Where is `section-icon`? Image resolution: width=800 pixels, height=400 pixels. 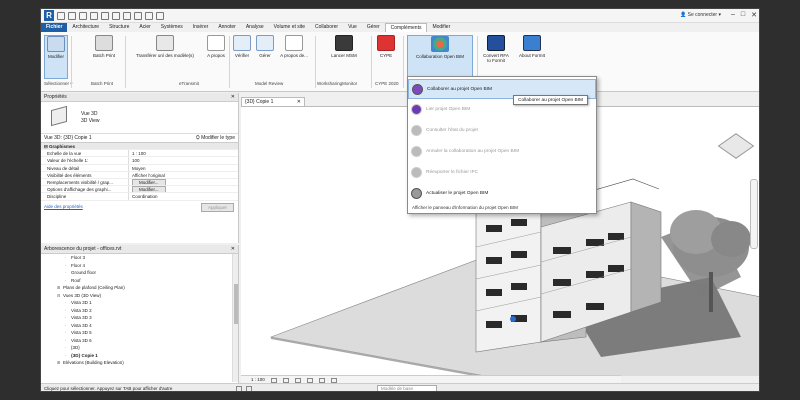 section-icon is located at coordinates (160, 16).